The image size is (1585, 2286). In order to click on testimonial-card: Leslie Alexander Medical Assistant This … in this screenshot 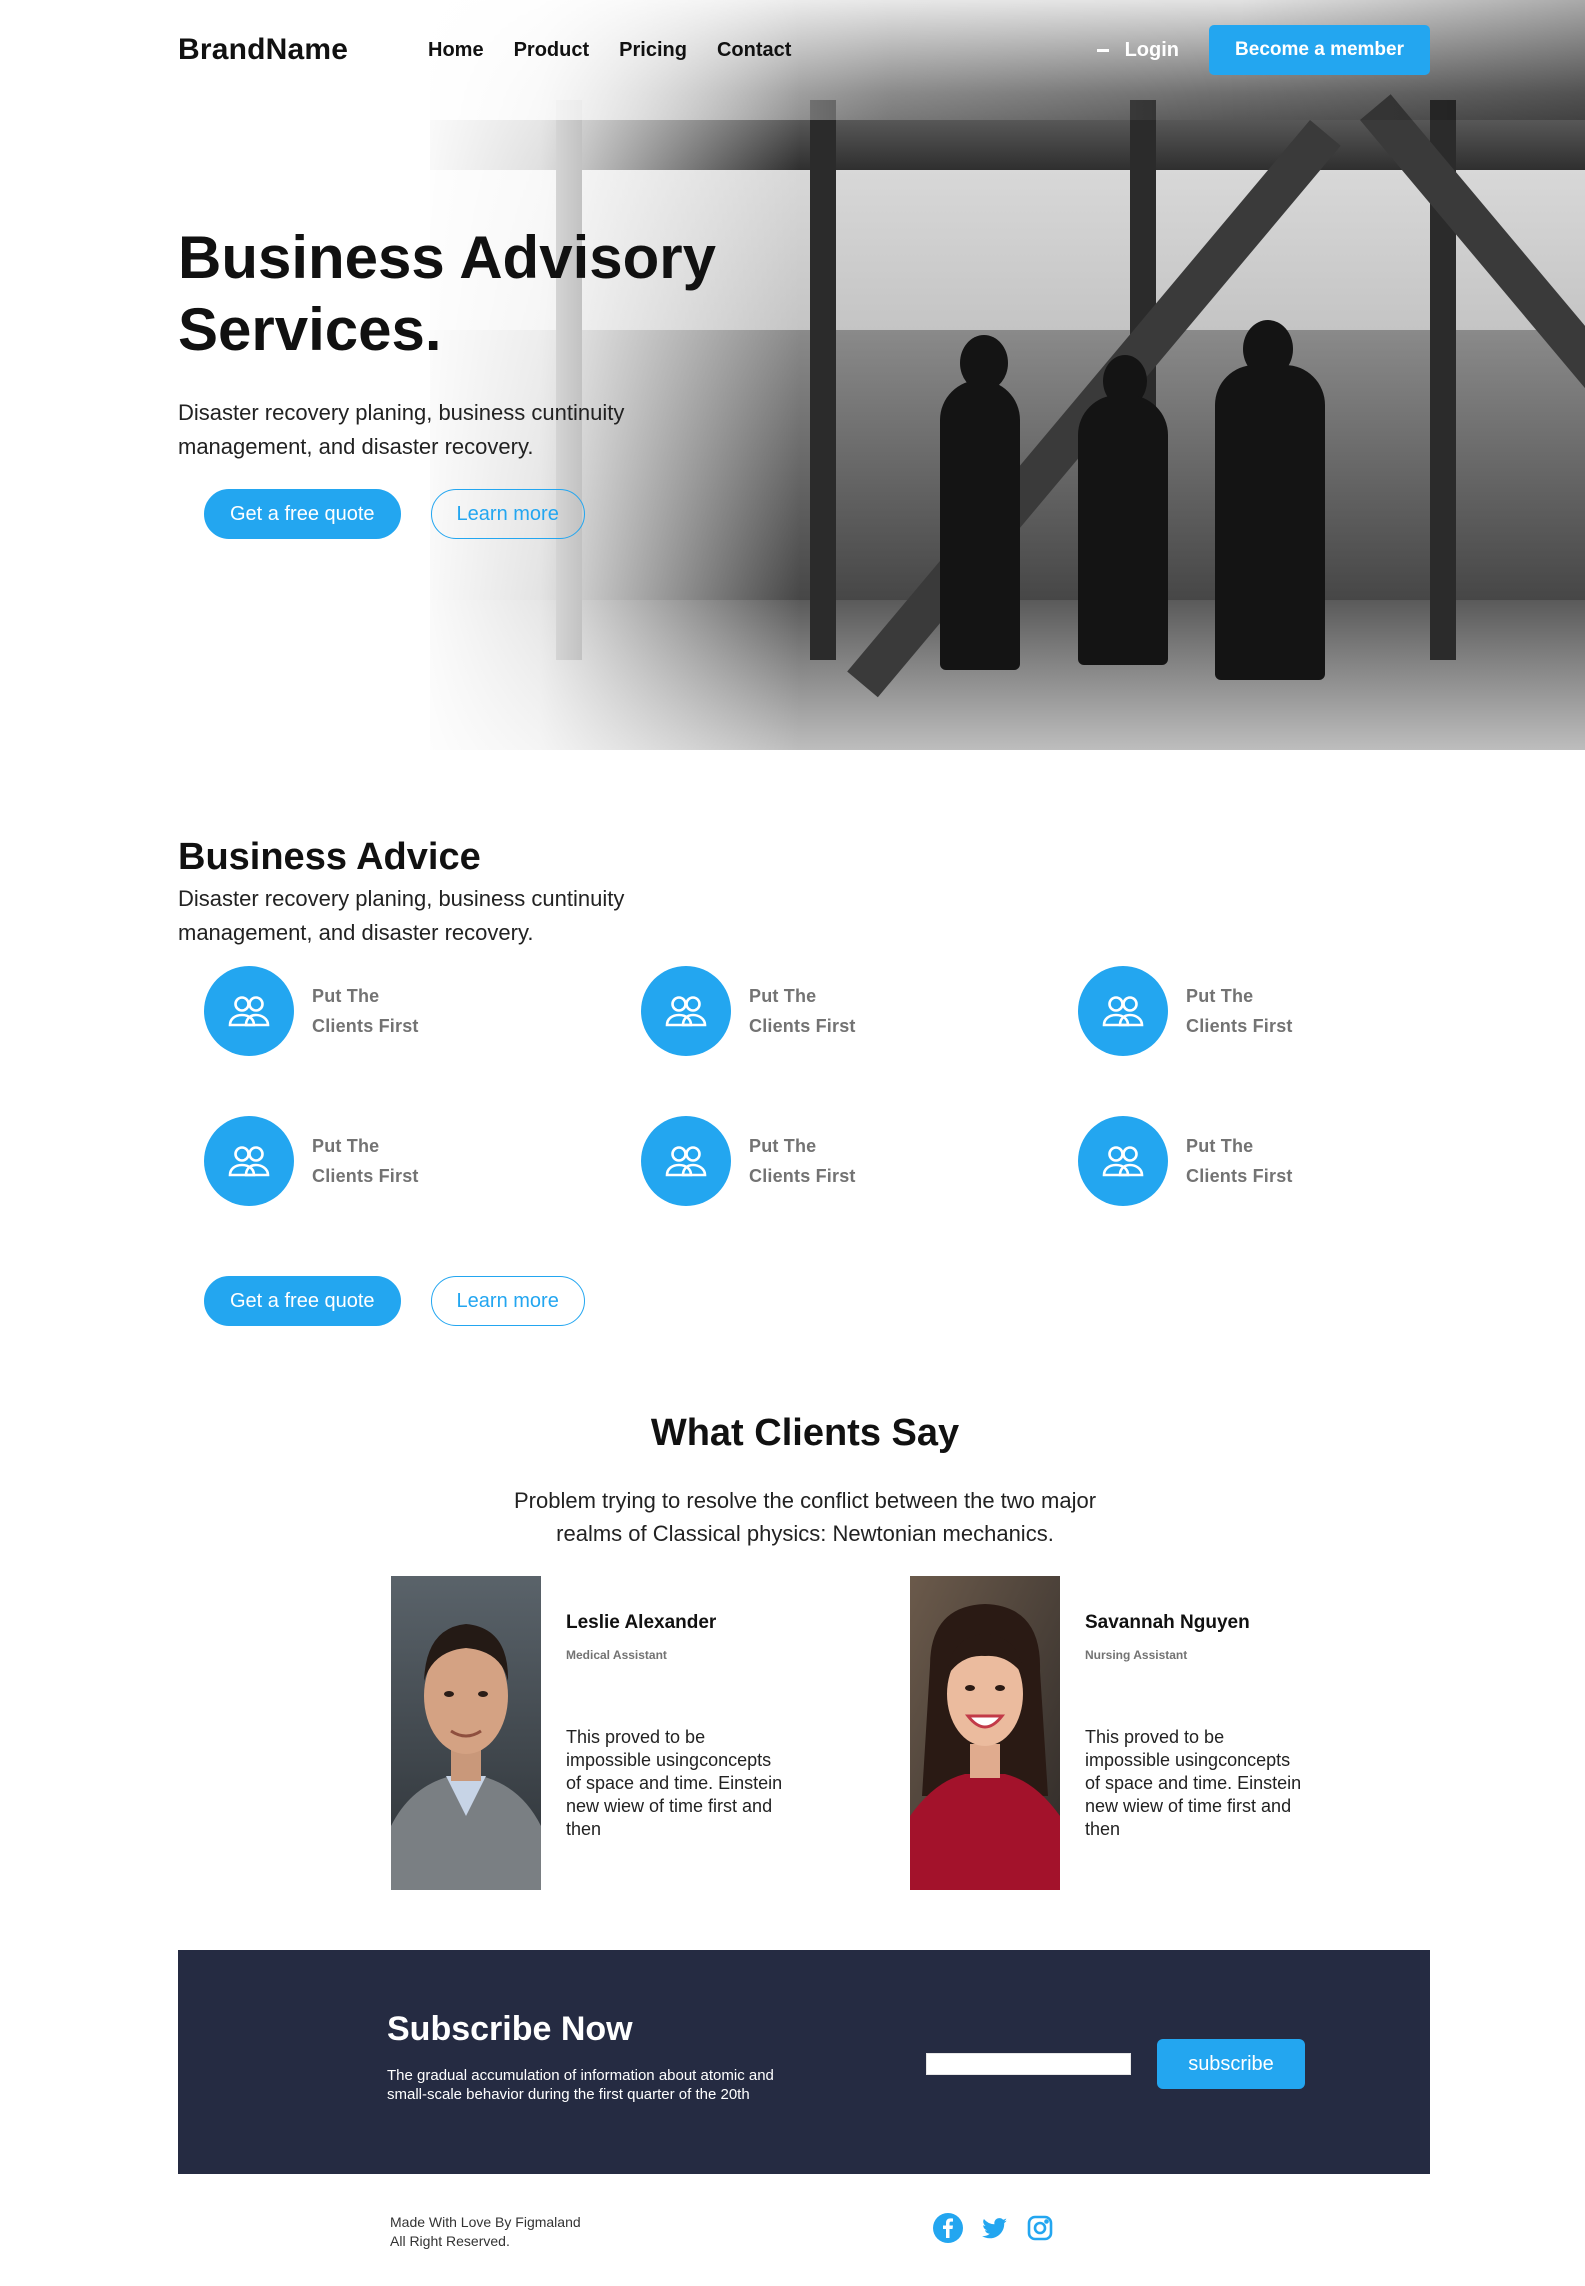, I will do `click(601, 1733)`.